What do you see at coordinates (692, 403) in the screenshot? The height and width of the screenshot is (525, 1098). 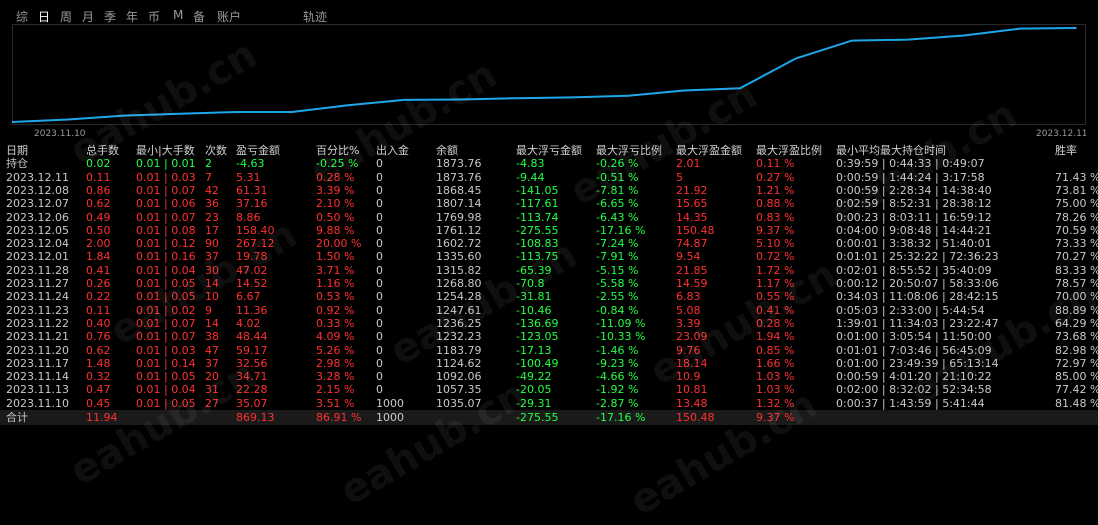 I see `cell-col-10: 13.48` at bounding box center [692, 403].